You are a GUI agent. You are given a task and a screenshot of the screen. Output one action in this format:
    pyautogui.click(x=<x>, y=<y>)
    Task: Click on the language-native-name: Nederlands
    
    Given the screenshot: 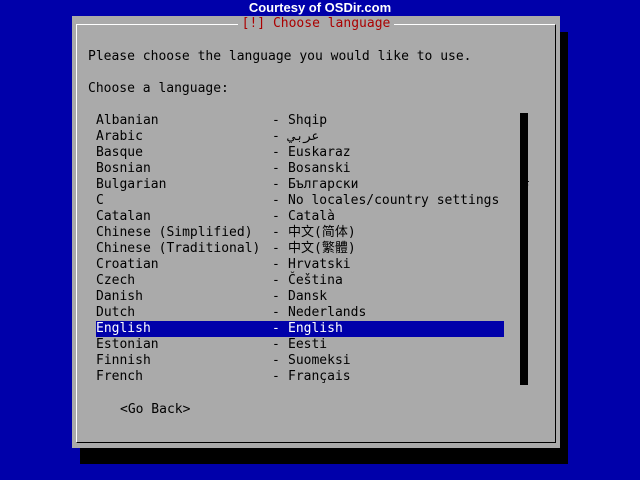 What is the action you would take?
    pyautogui.click(x=327, y=312)
    